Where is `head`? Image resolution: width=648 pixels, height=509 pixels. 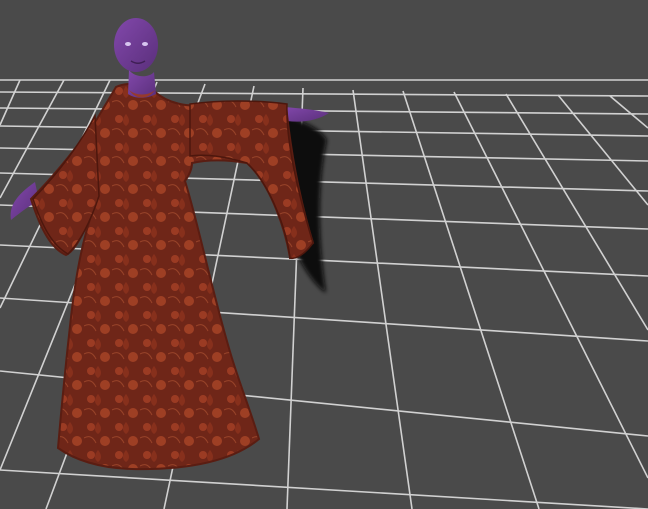 head is located at coordinates (136, 45).